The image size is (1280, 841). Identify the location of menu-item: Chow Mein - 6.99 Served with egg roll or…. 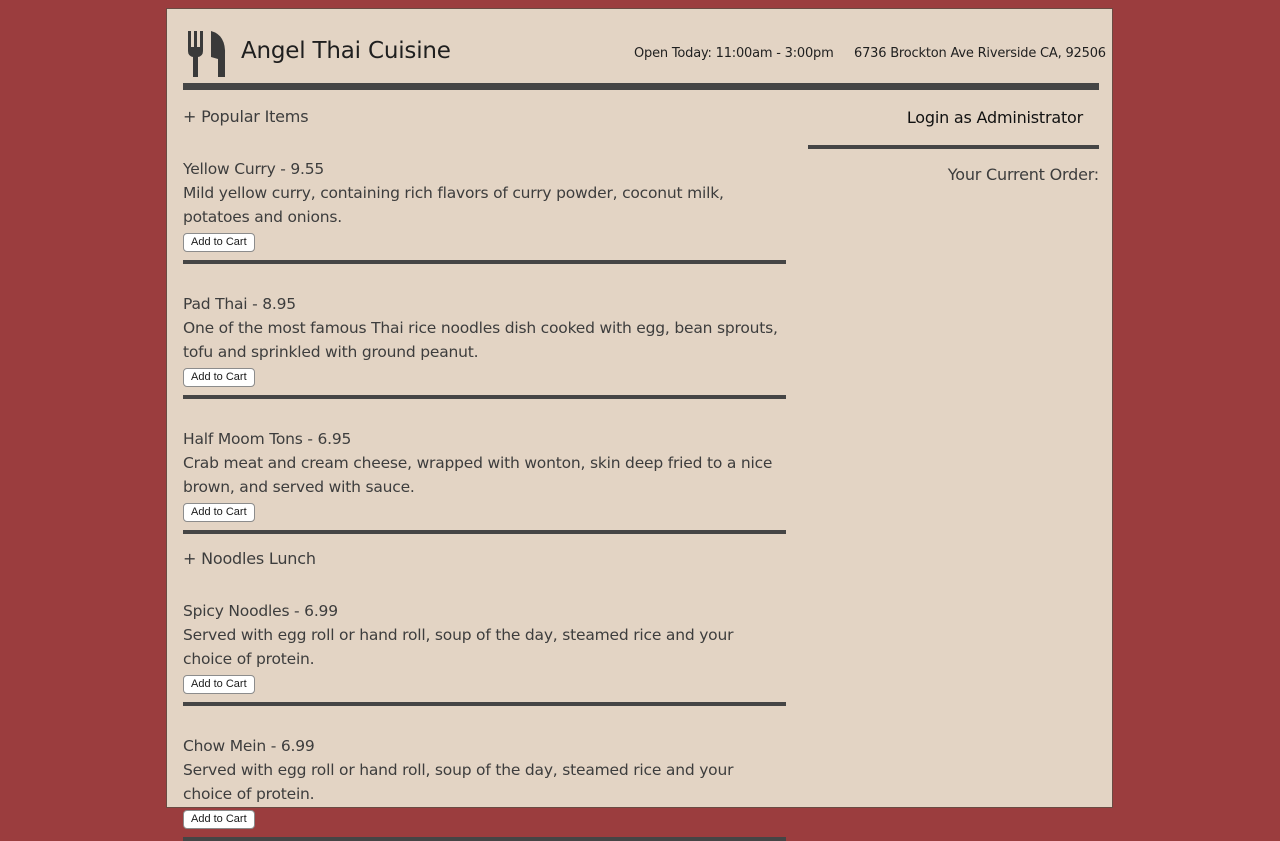
(484, 787).